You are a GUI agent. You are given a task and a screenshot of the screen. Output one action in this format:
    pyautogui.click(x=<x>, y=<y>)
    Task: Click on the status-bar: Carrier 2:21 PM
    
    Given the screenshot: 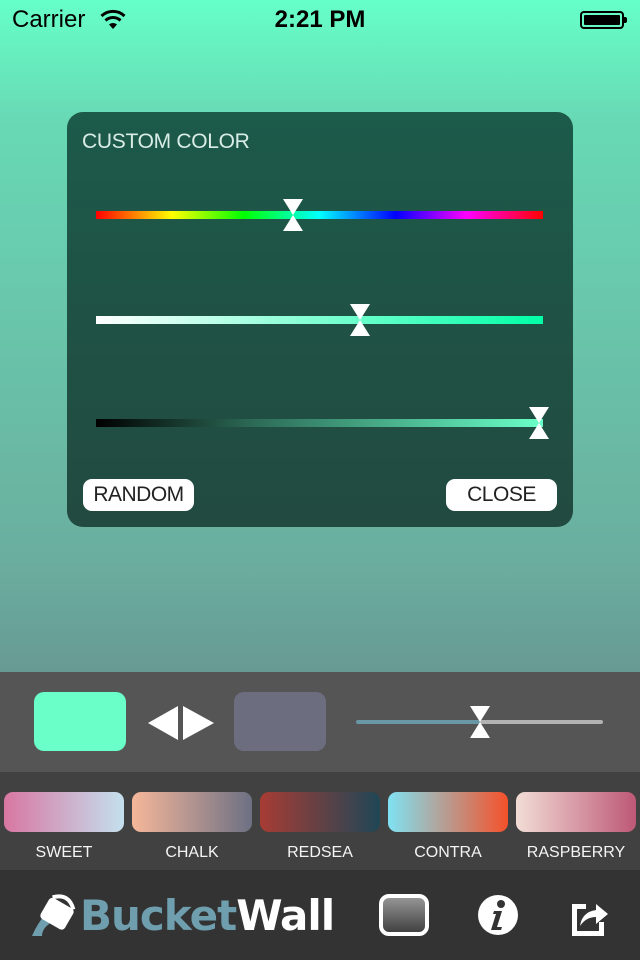 What is the action you would take?
    pyautogui.click(x=320, y=20)
    